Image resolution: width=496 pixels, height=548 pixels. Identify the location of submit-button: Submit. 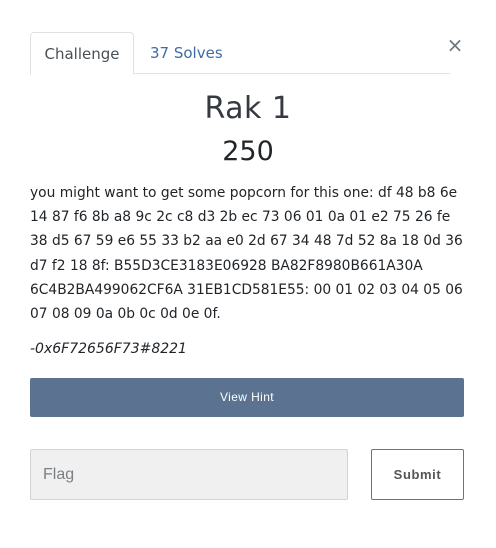
(417, 474).